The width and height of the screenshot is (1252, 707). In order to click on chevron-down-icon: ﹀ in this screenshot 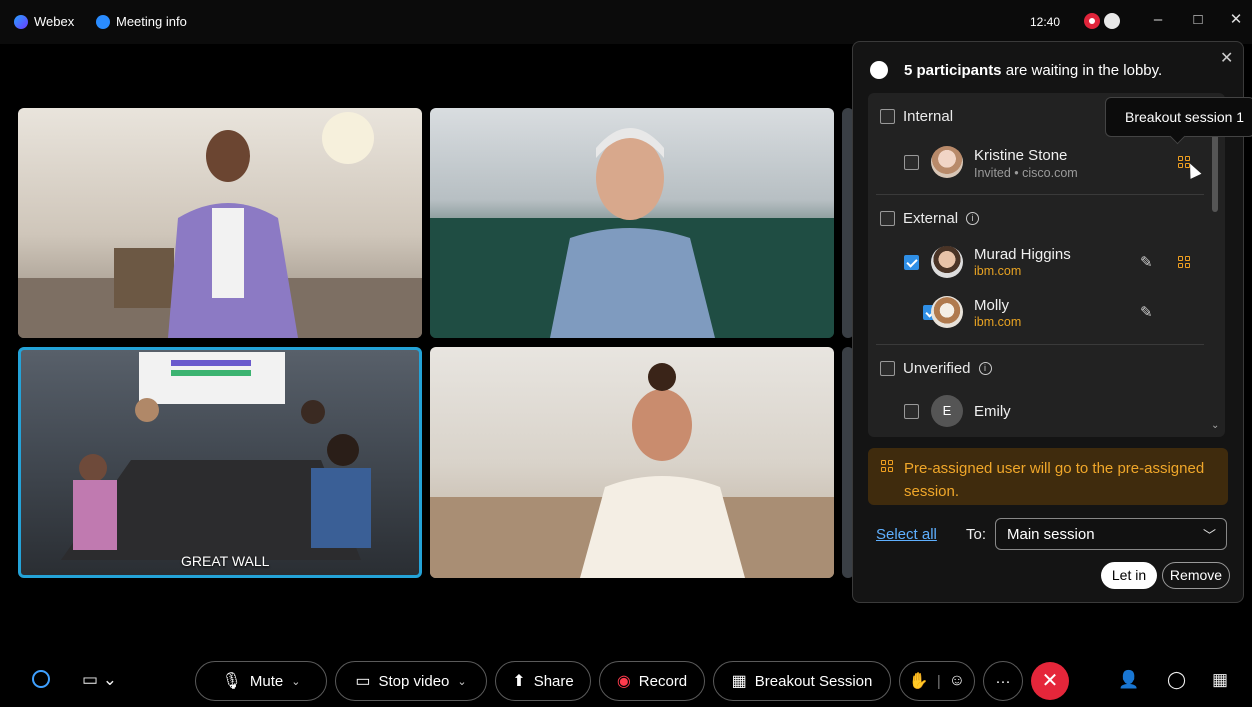, I will do `click(1209, 535)`.